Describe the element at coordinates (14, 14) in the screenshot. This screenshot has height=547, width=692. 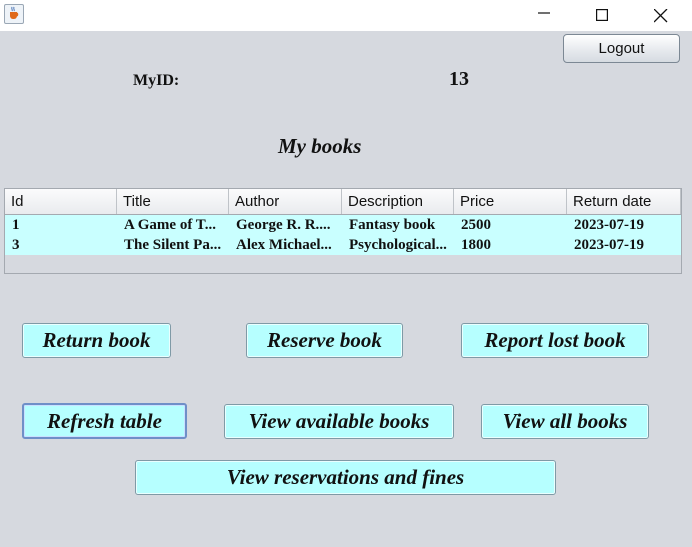
I see `java-cup-icon` at that location.